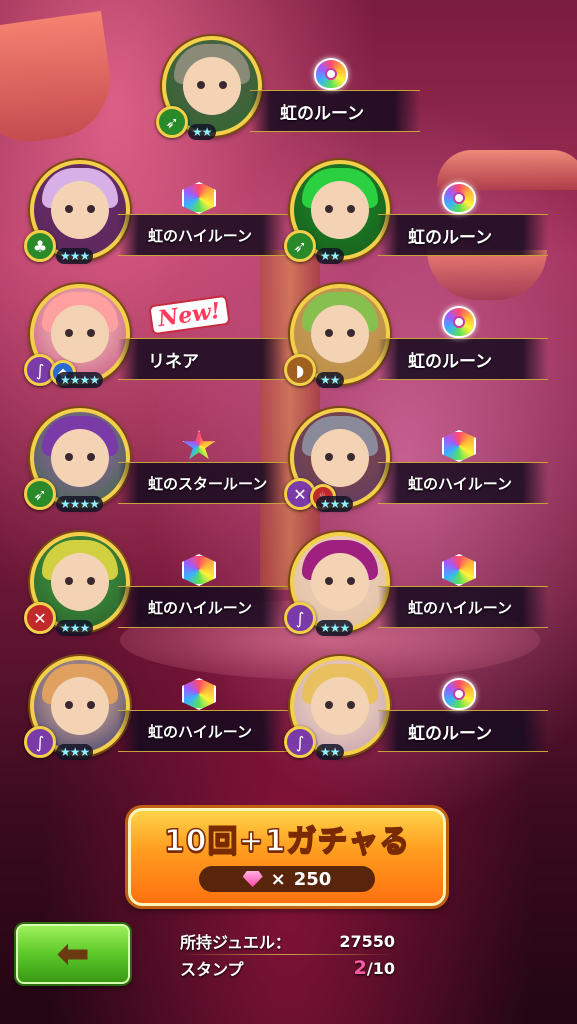 The image size is (577, 1024). I want to click on result-card: ∫◆★★★★リネアNew!, so click(157, 348).